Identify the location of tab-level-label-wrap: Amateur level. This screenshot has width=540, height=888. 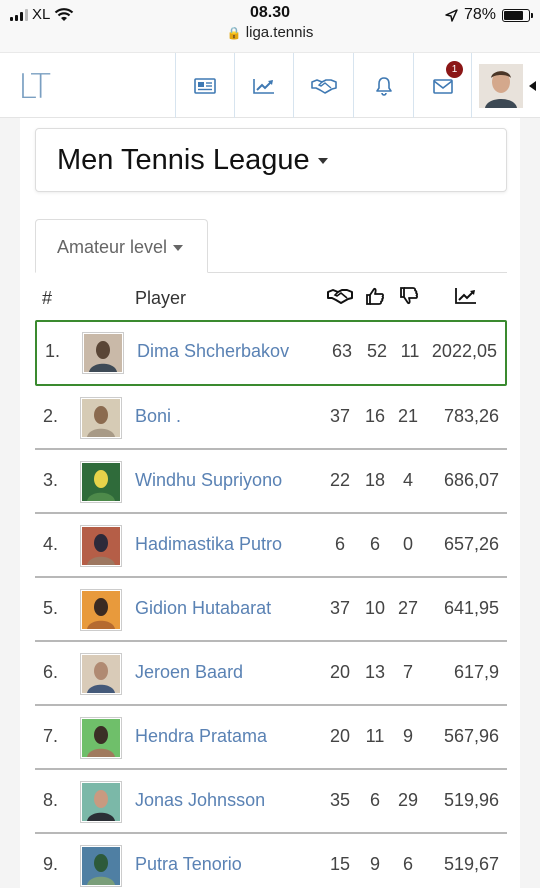
(120, 247).